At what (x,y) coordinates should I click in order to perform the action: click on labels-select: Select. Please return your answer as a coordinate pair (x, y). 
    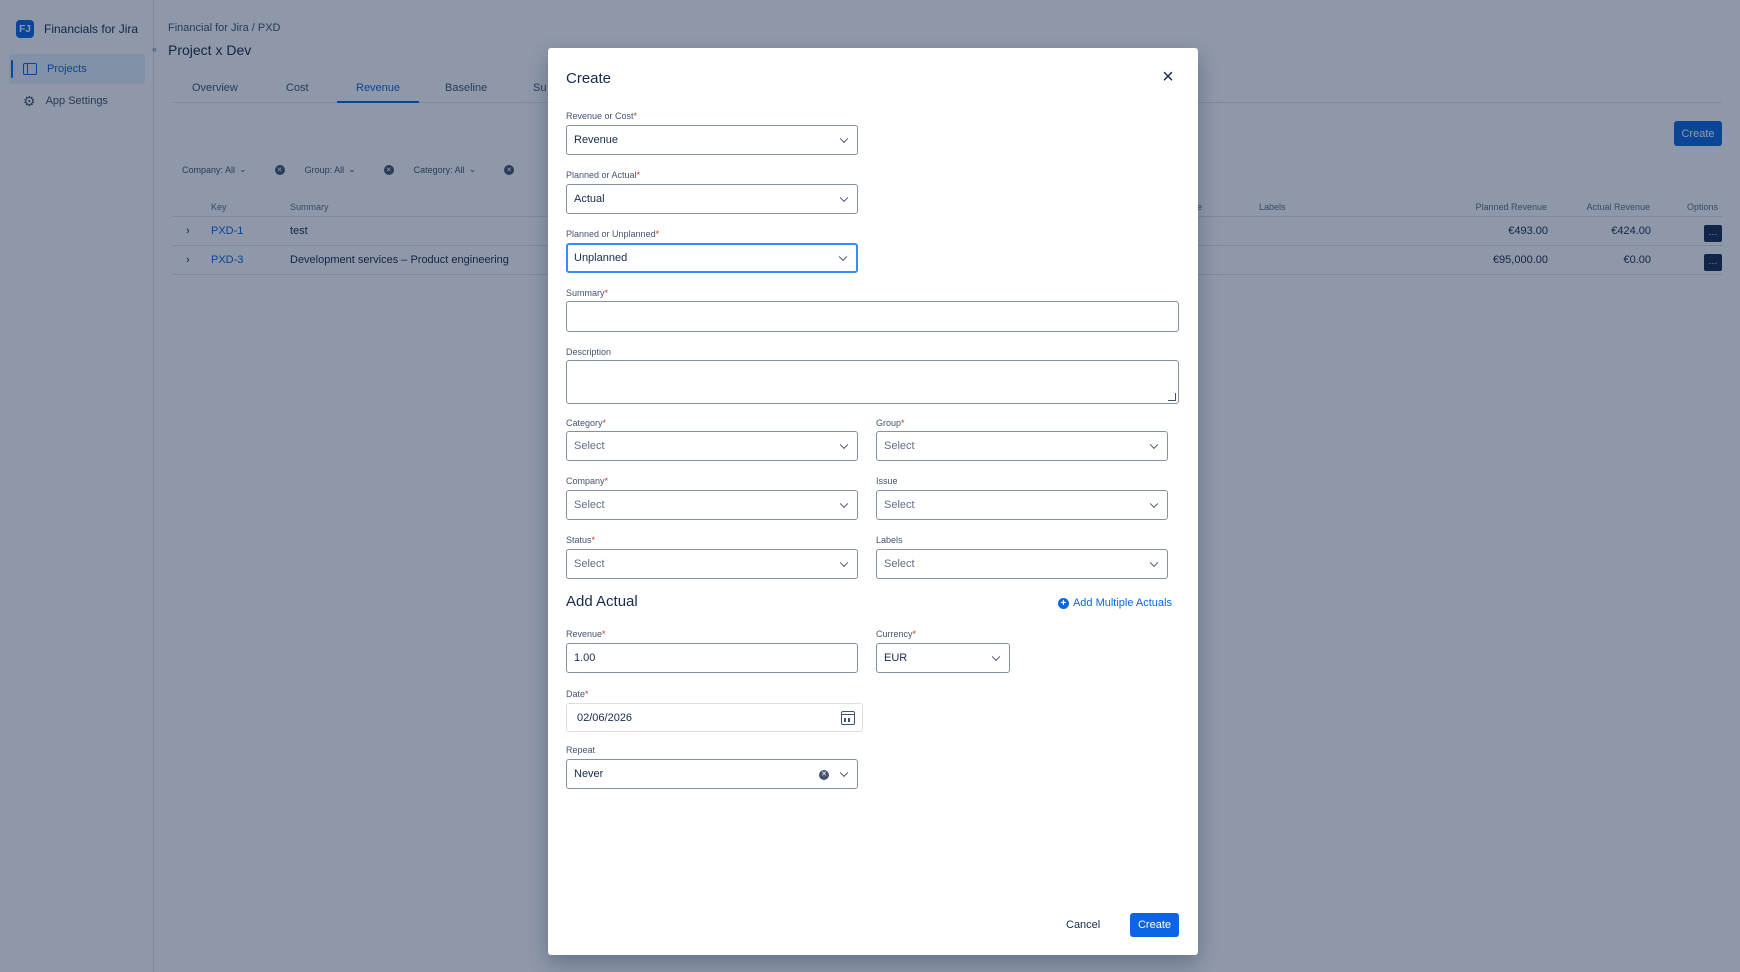
    Looking at the image, I should click on (1022, 564).